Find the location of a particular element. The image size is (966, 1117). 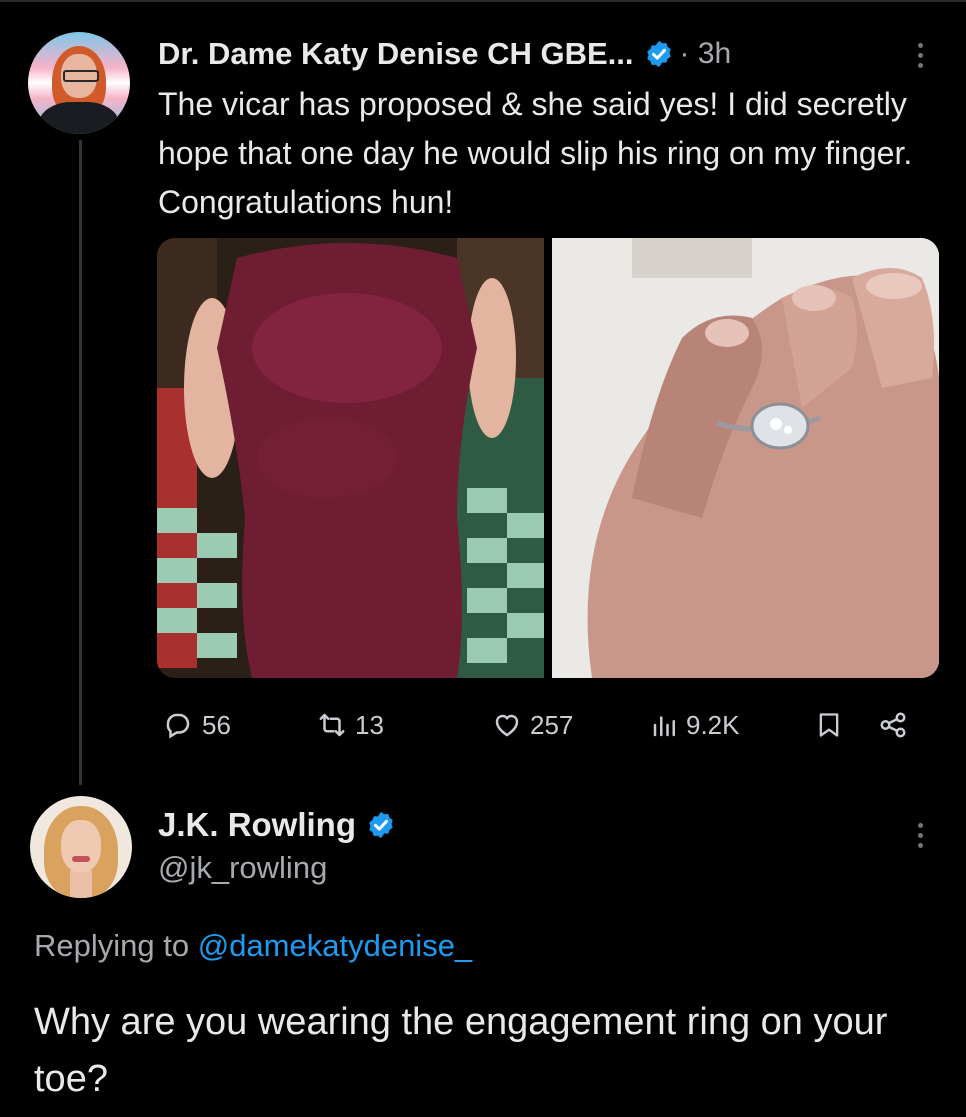

reply-header: J.K. Rowling is located at coordinates (277, 825).